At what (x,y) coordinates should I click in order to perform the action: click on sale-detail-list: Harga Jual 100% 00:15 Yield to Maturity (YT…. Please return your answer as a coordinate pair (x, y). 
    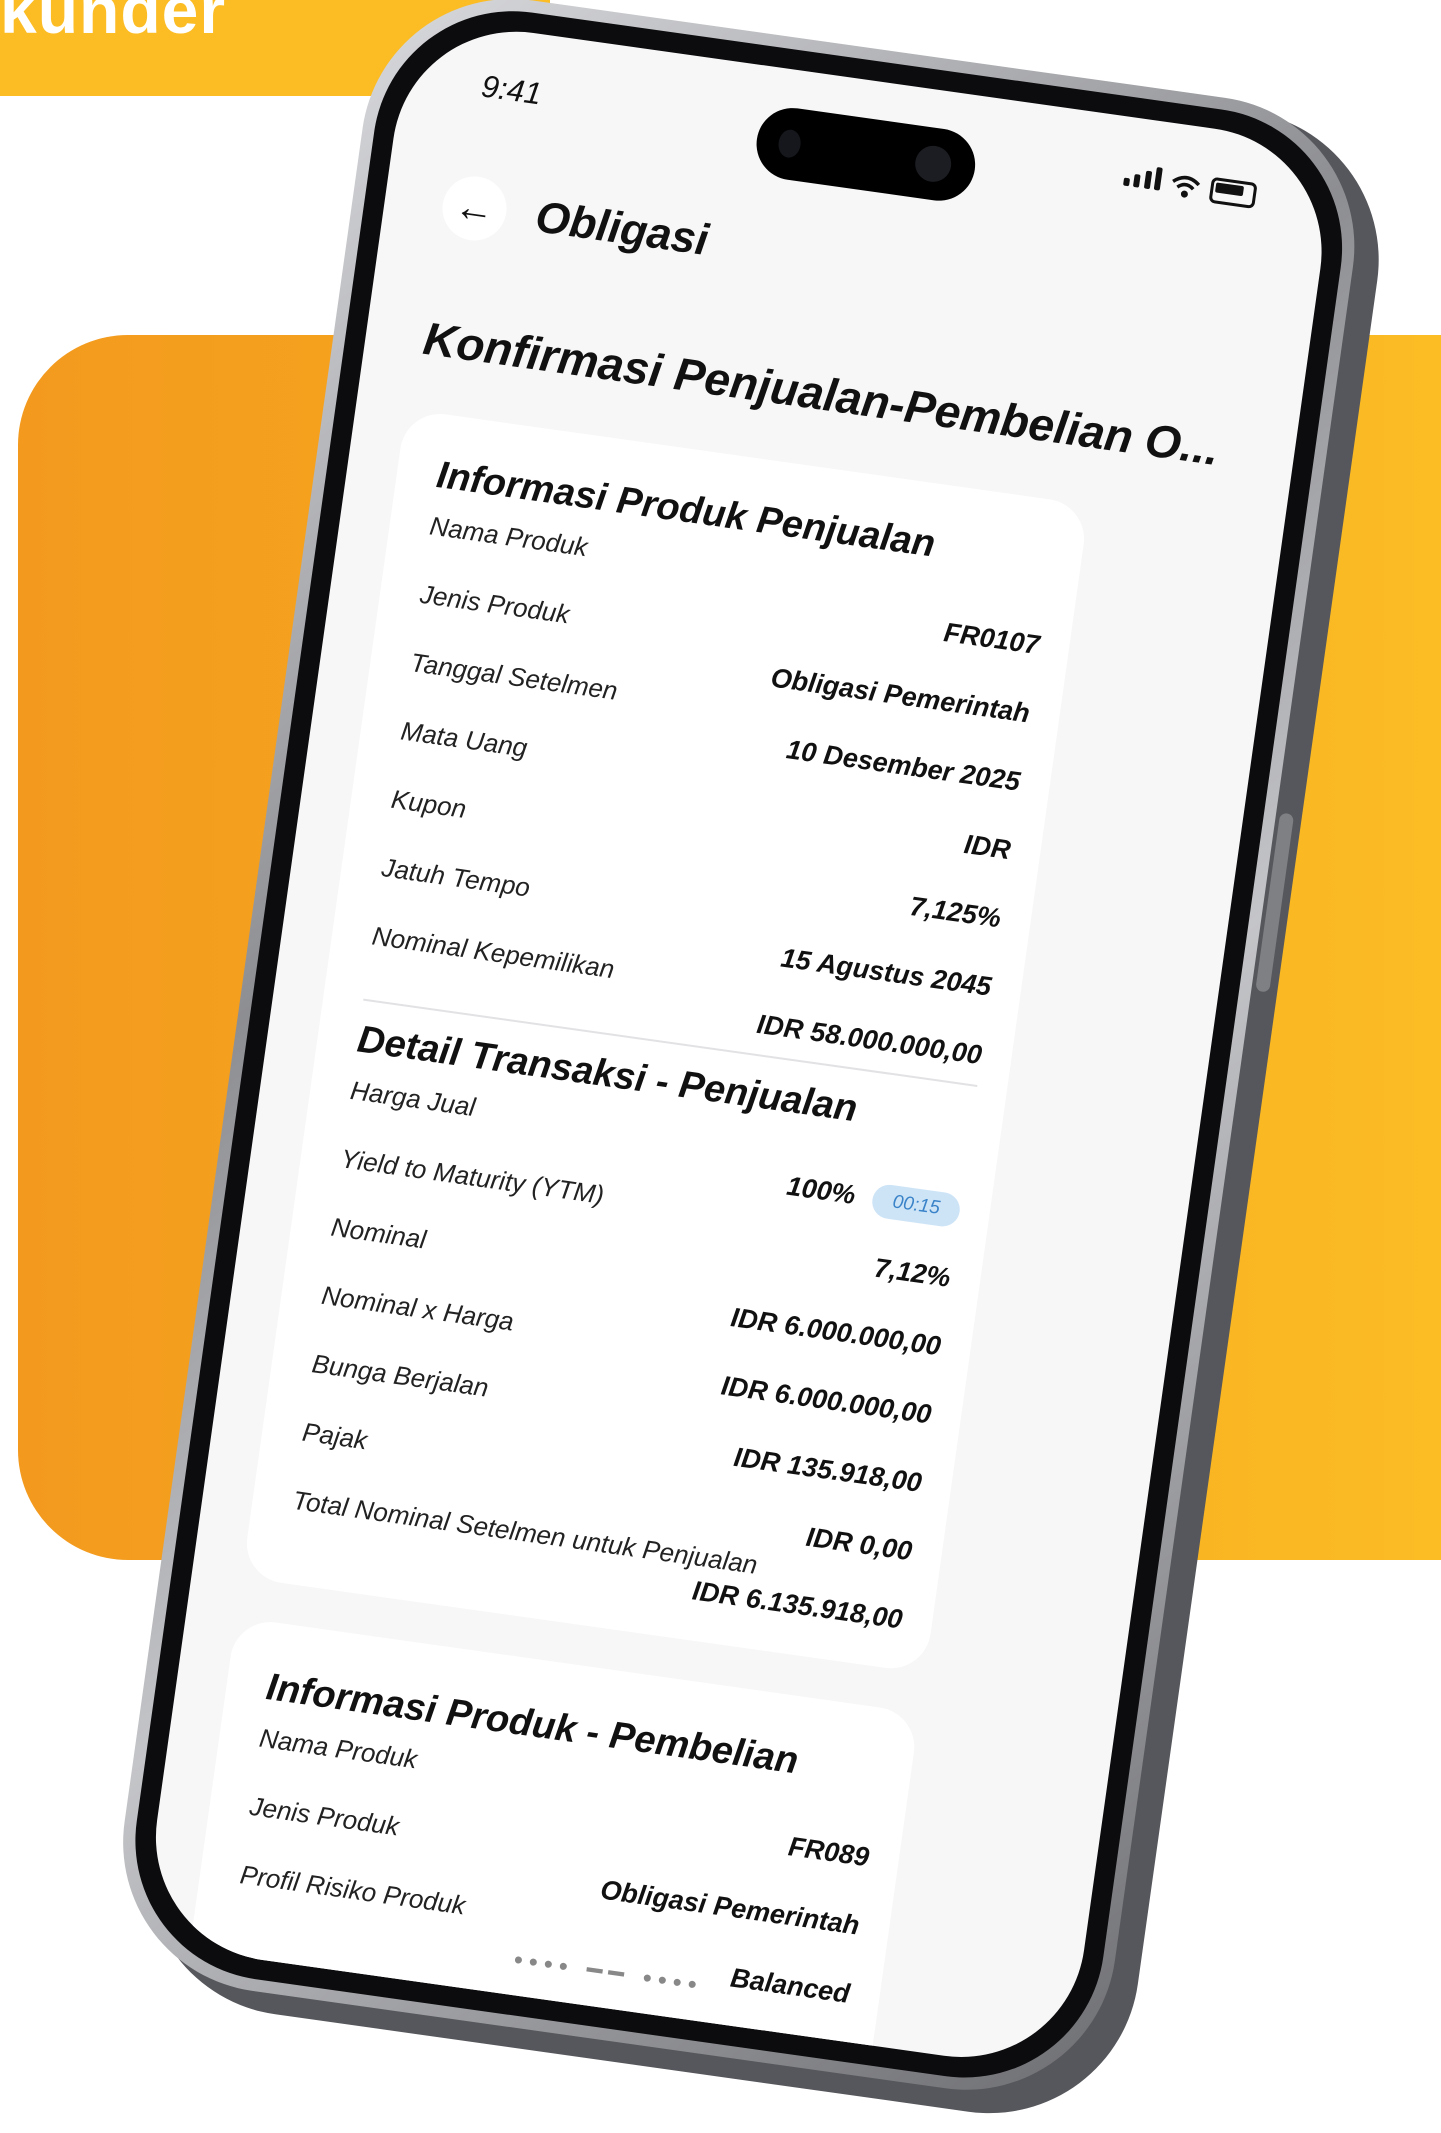
    Looking at the image, I should click on (621, 1356).